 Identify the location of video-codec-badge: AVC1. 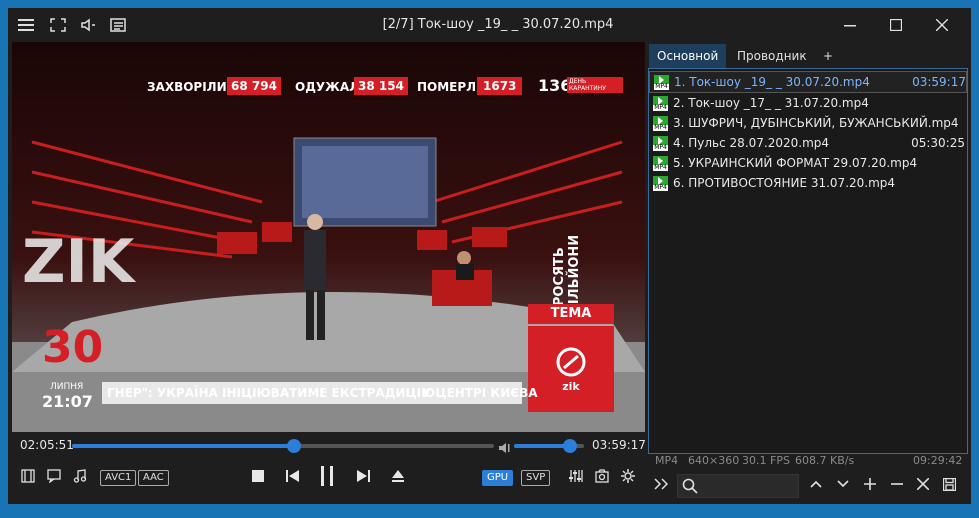
(118, 478).